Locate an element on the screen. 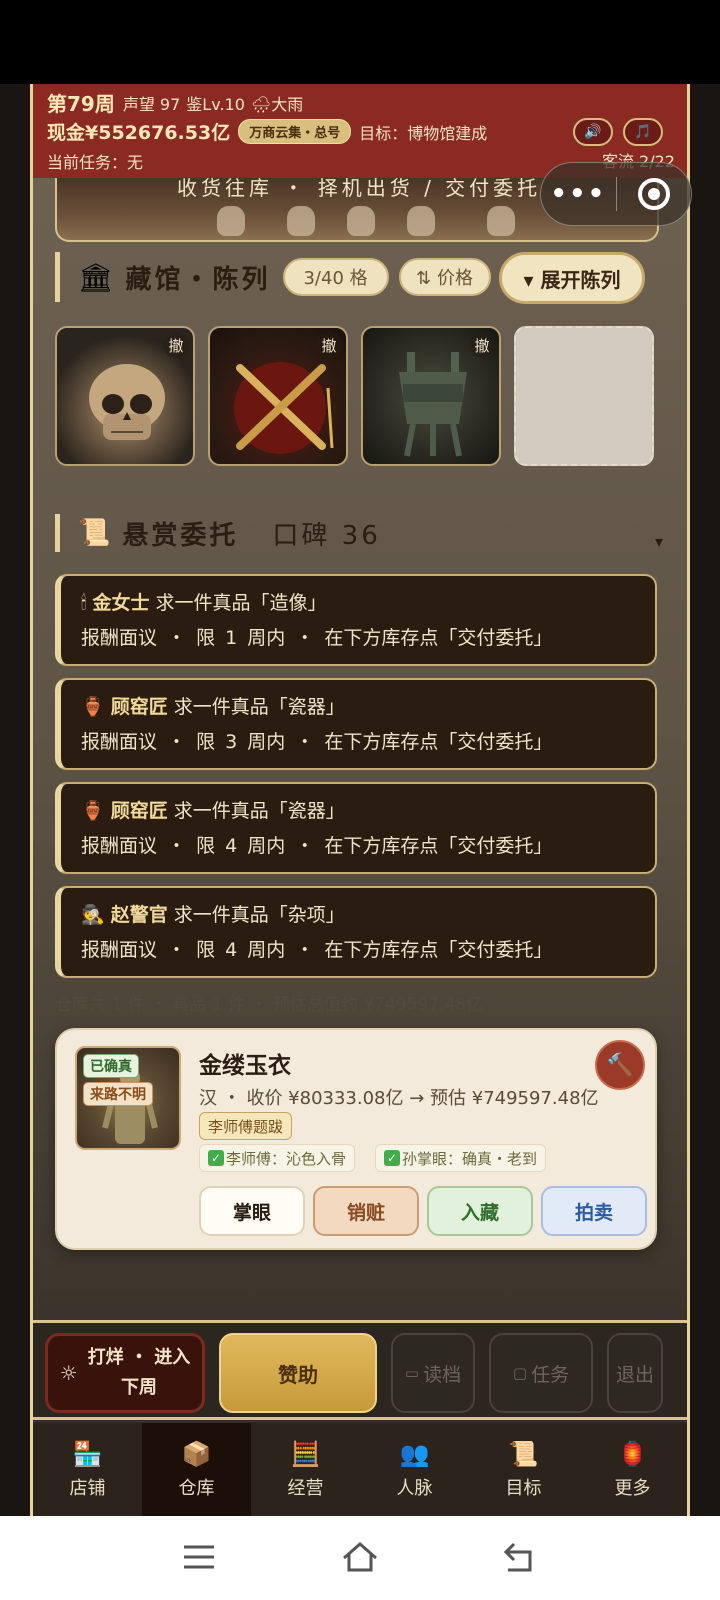 The image size is (720, 1600). speaker-icon: 🔊 is located at coordinates (593, 132).